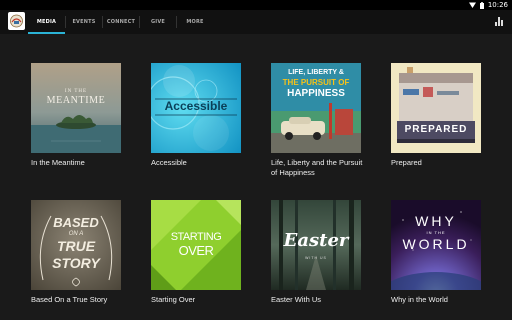 Image resolution: width=512 pixels, height=320 pixels. Describe the element at coordinates (316, 93) in the screenshot. I see `art-title-main: HAPPINESS` at that location.